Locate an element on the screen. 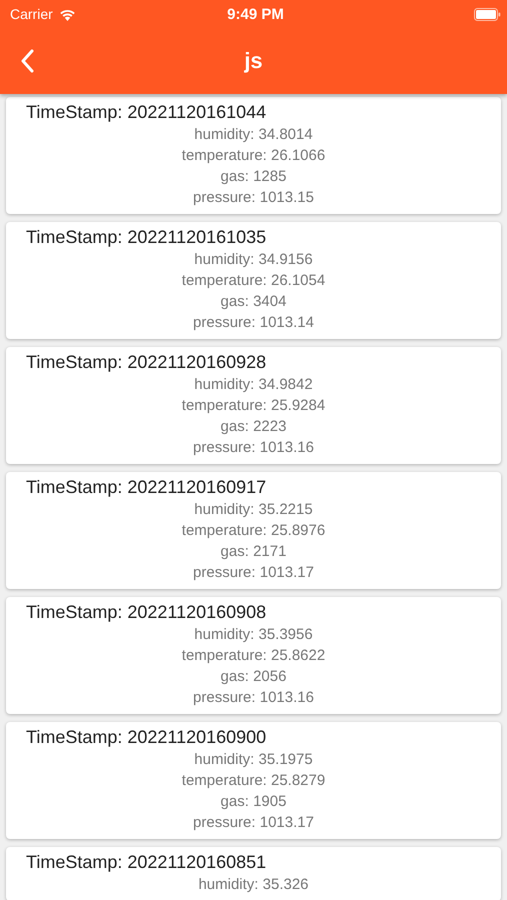 This screenshot has height=900, width=507. record-card: TimeStamp: 20221120160928 humidity: 34.9842 temperature: 25.9284 gas: 2223 pressure: 1013.16 is located at coordinates (253, 405).